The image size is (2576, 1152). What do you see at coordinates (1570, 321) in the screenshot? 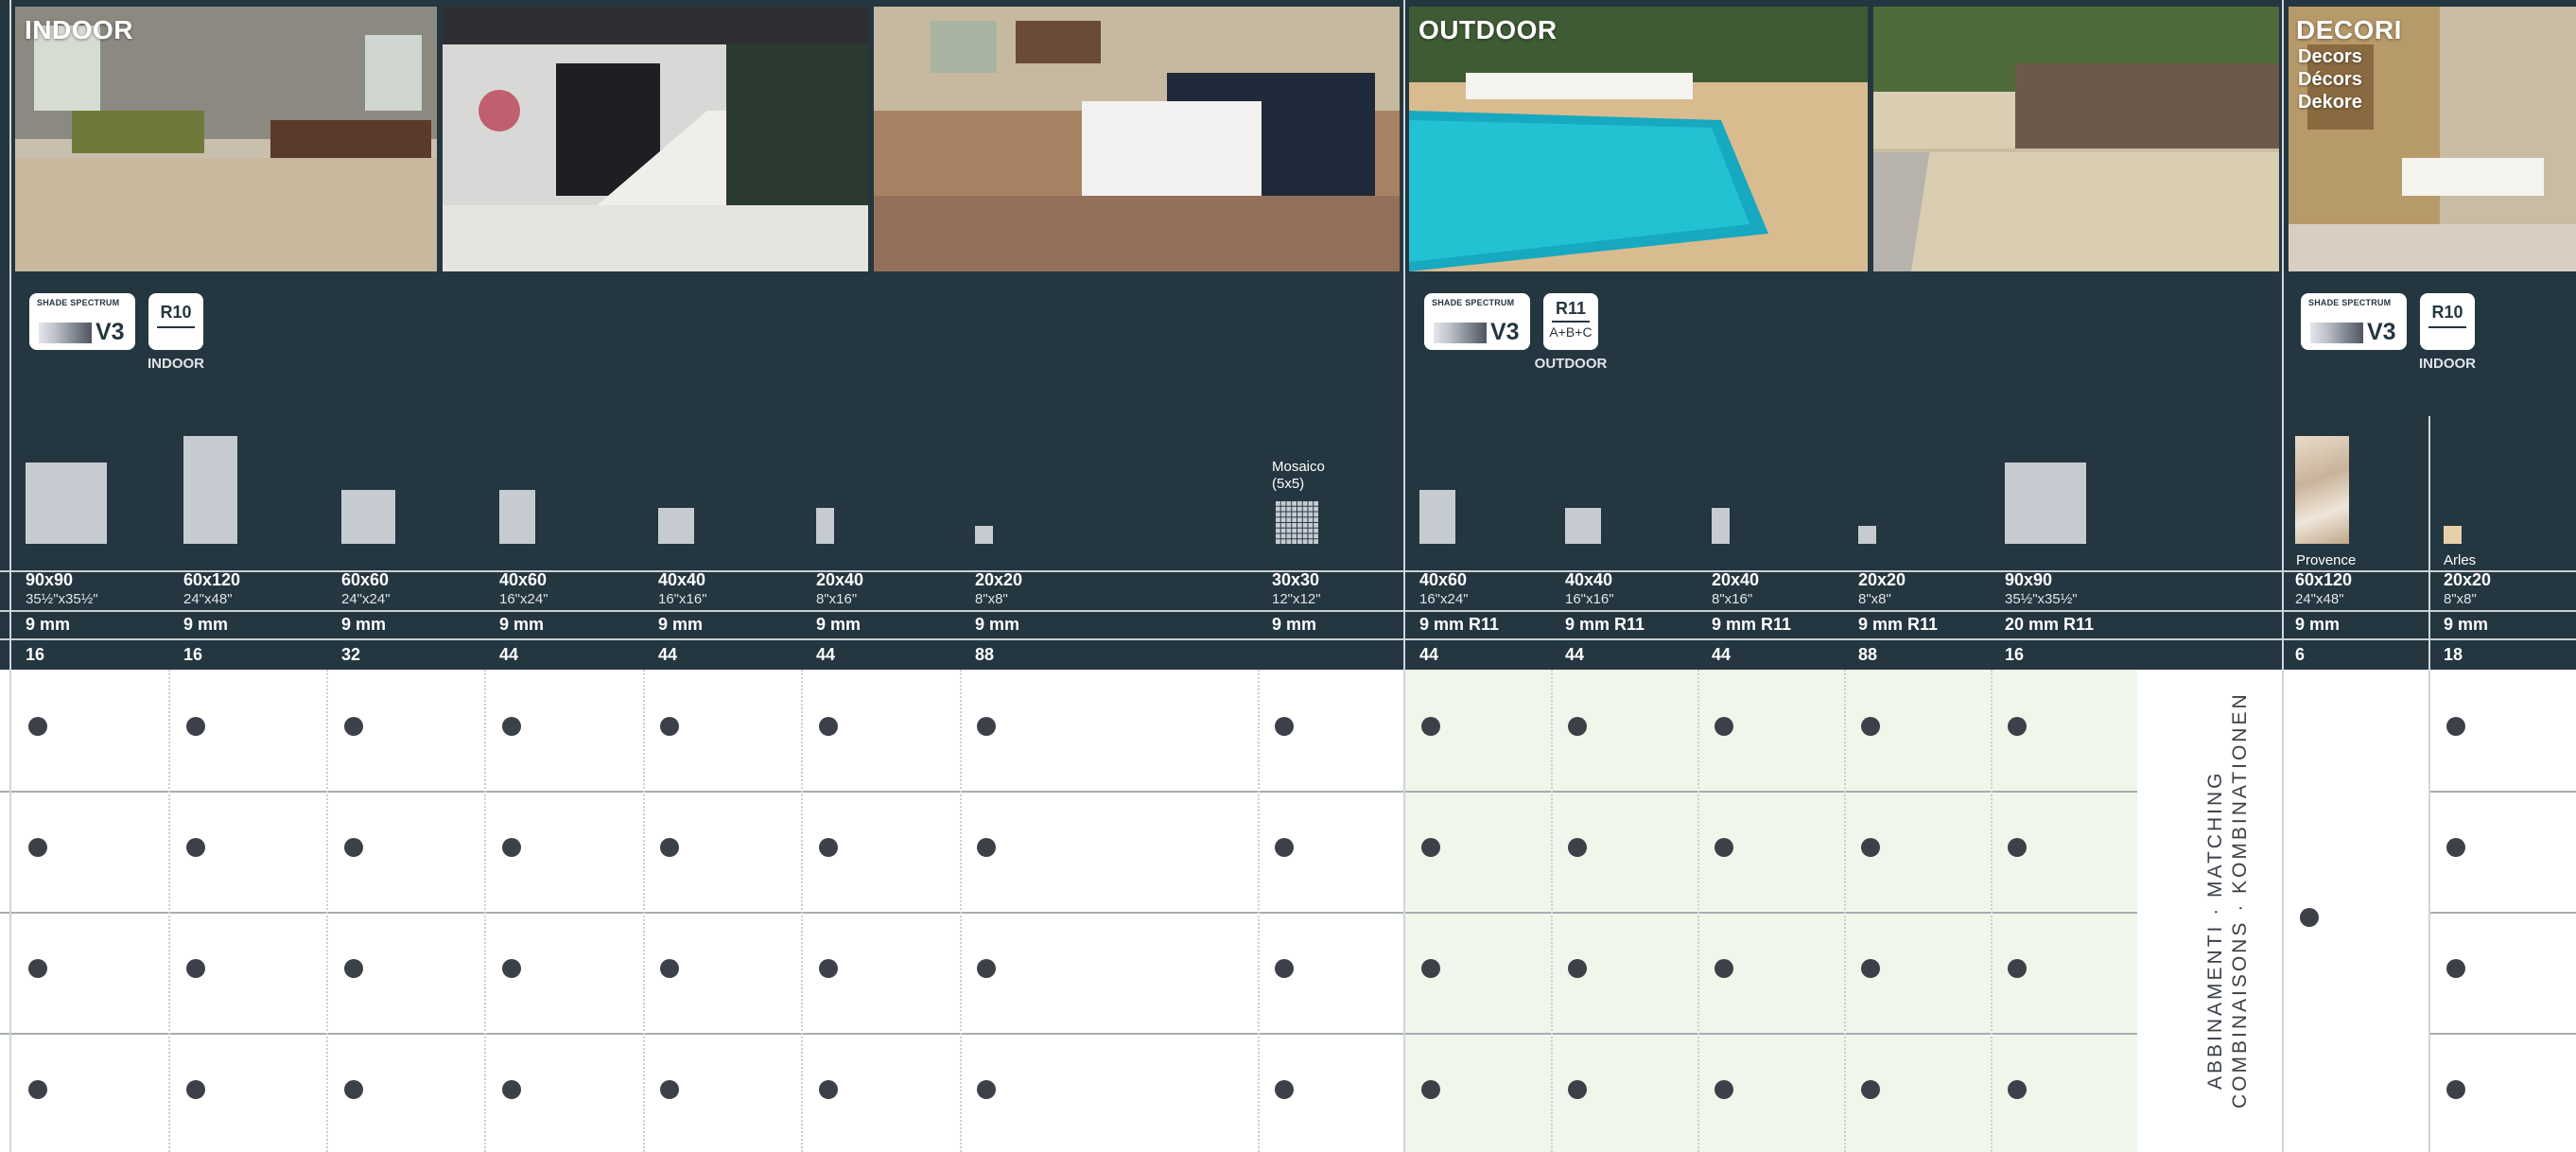
I see `slip-rating-badge: R11 A+B+C` at bounding box center [1570, 321].